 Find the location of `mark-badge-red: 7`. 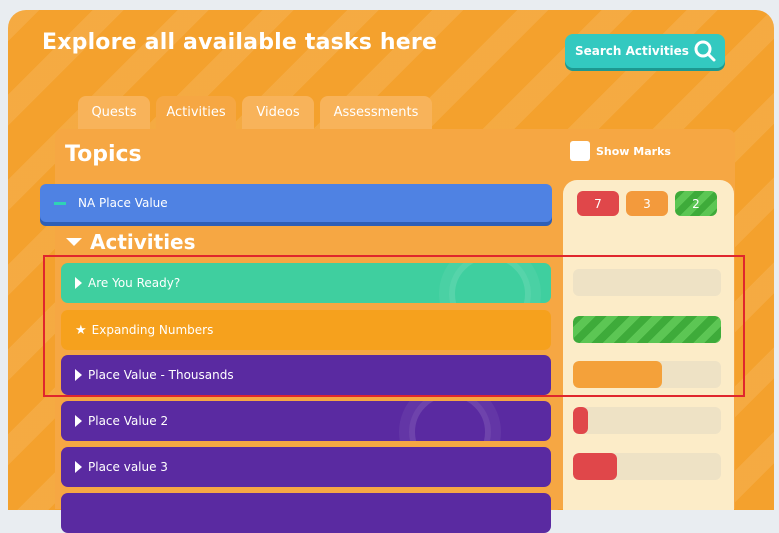

mark-badge-red: 7 is located at coordinates (598, 203).